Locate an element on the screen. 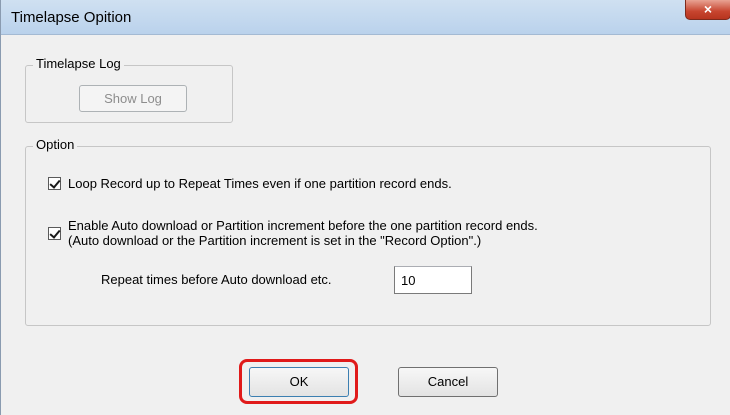 This screenshot has width=730, height=415. close-icon: × is located at coordinates (708, 9).